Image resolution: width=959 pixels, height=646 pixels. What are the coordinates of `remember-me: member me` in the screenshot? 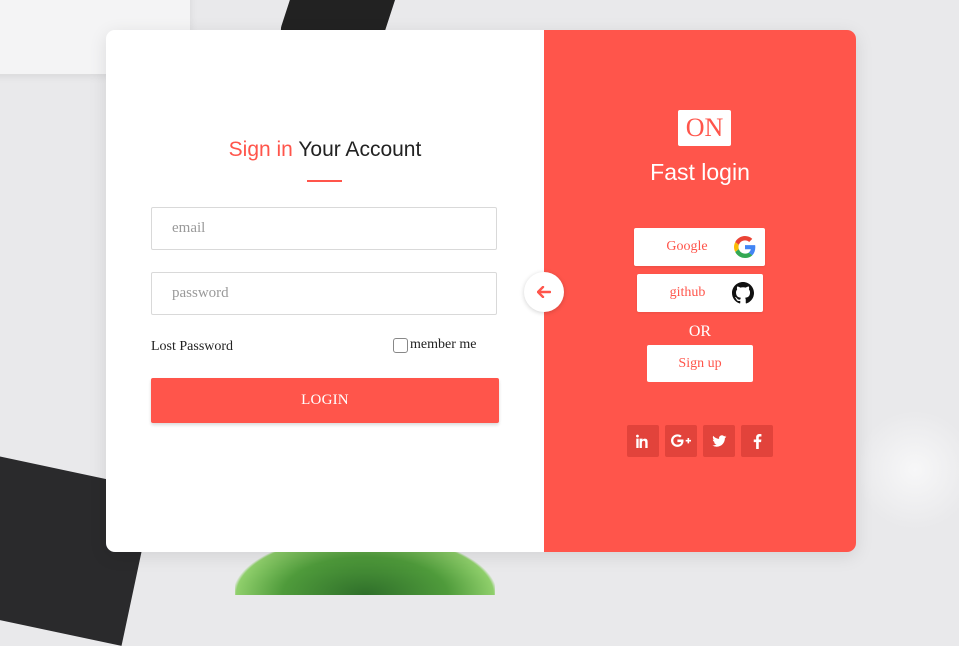 It's located at (434, 345).